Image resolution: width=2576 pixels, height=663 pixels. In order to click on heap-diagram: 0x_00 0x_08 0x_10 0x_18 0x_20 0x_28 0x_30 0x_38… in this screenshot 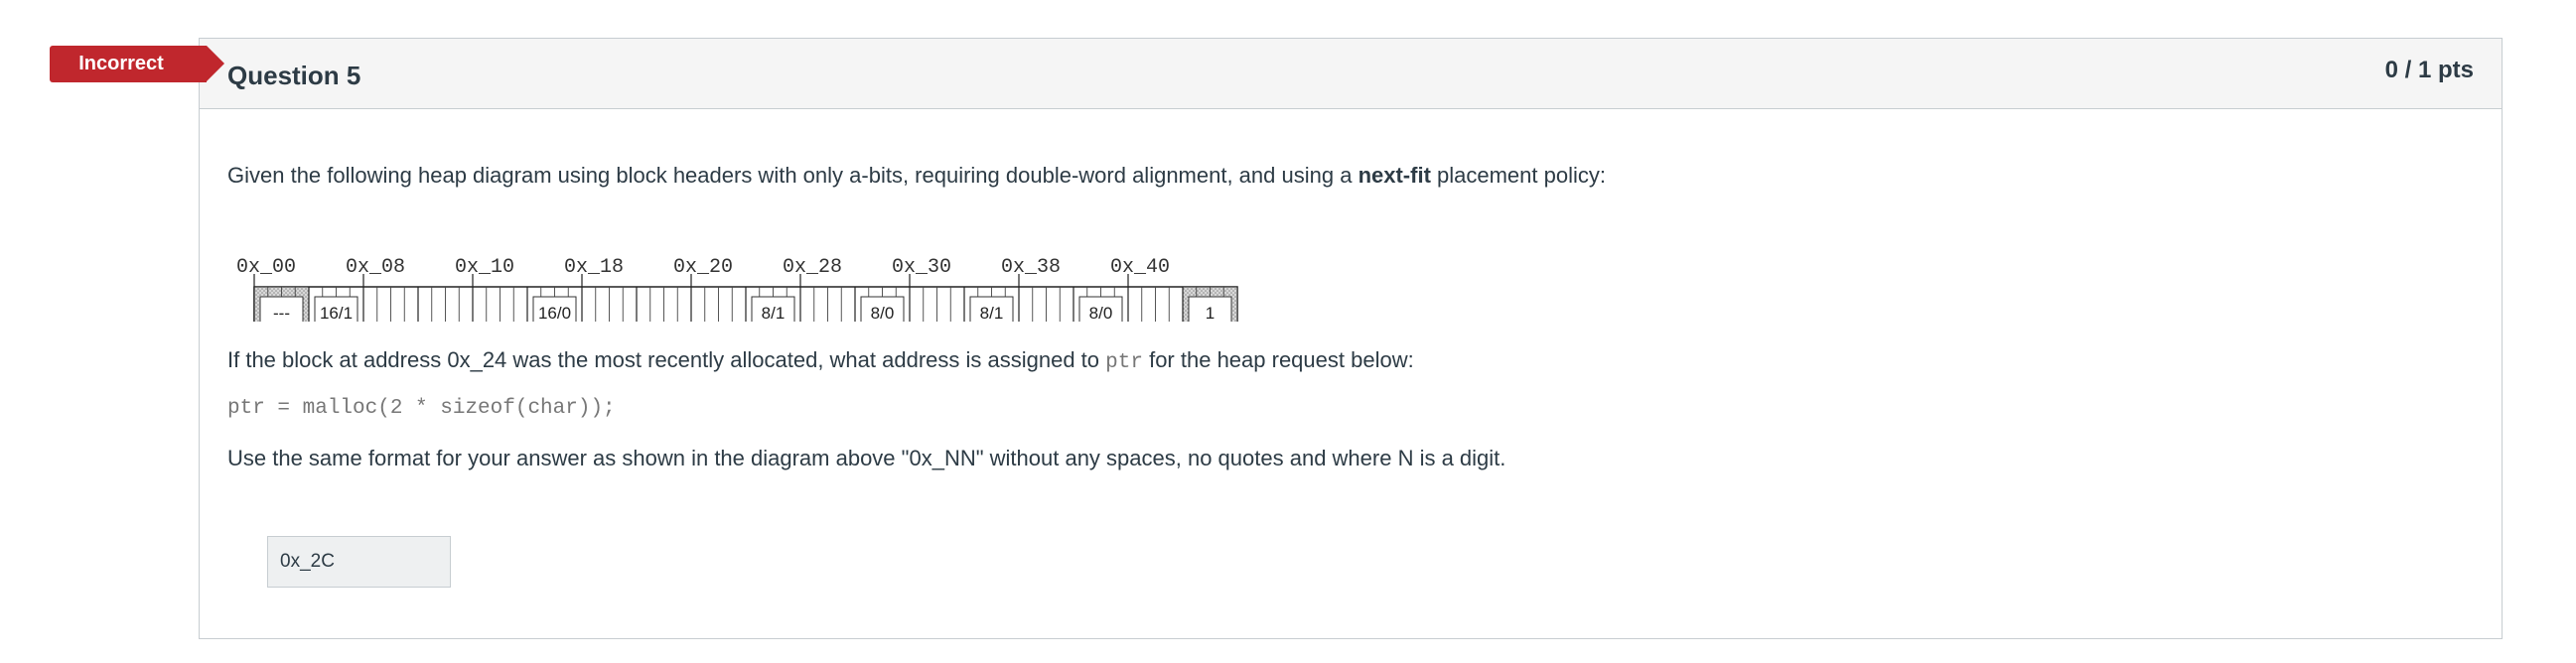, I will do `click(737, 289)`.